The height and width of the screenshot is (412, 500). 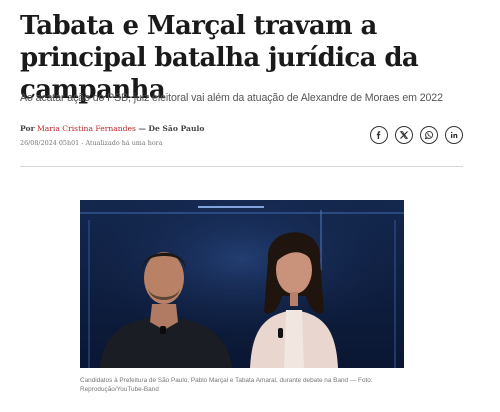 I want to click on share-linkedin-button, so click(x=454, y=135).